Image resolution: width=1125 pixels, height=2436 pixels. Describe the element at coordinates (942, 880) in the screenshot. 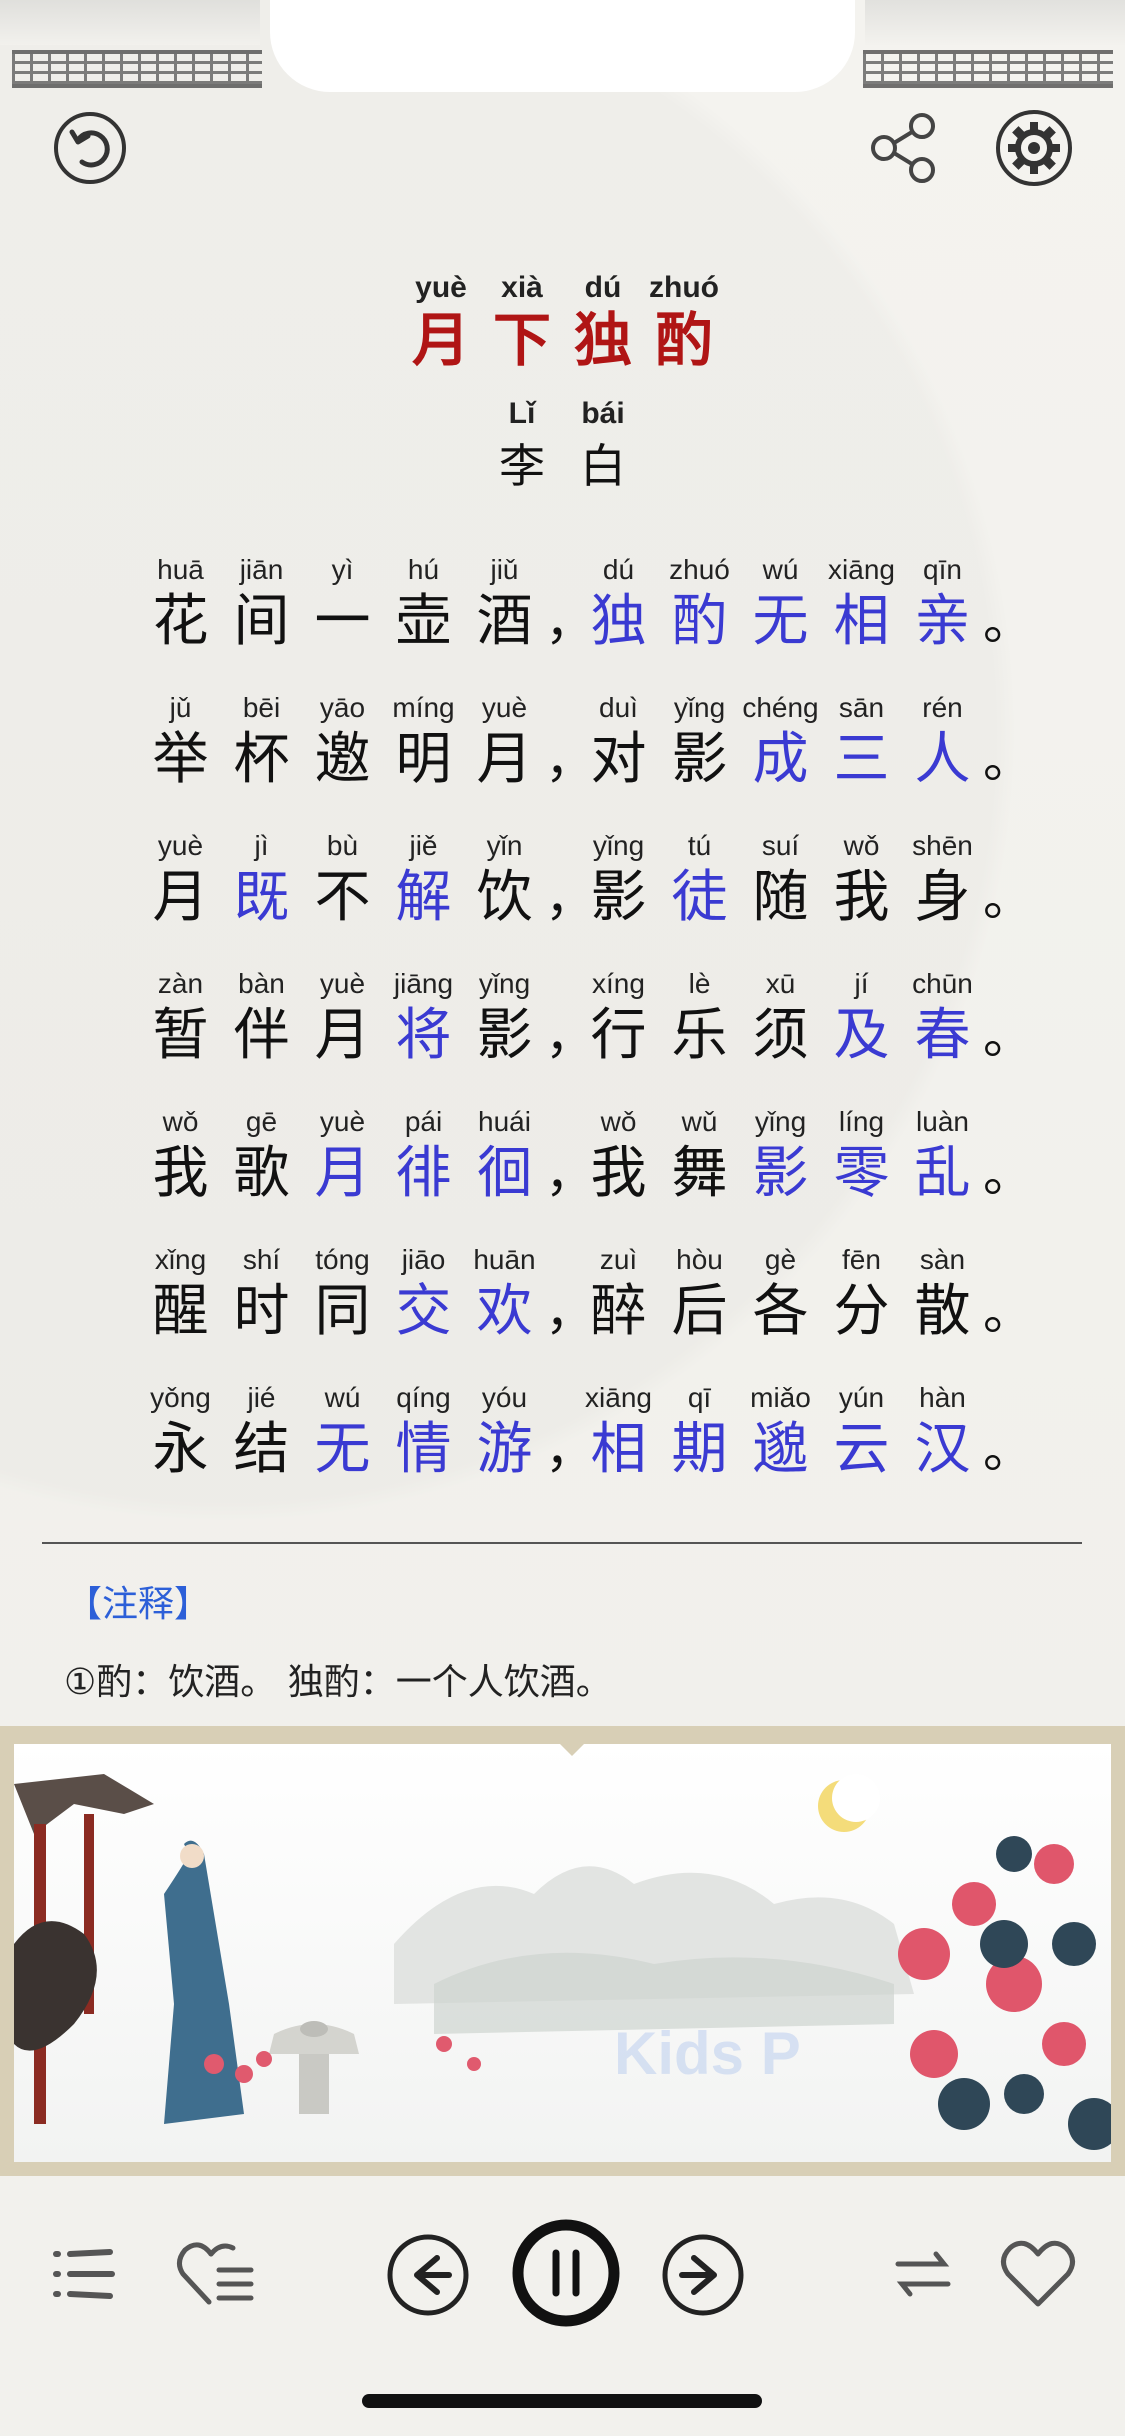

I see `poem-char: shēn 身` at that location.